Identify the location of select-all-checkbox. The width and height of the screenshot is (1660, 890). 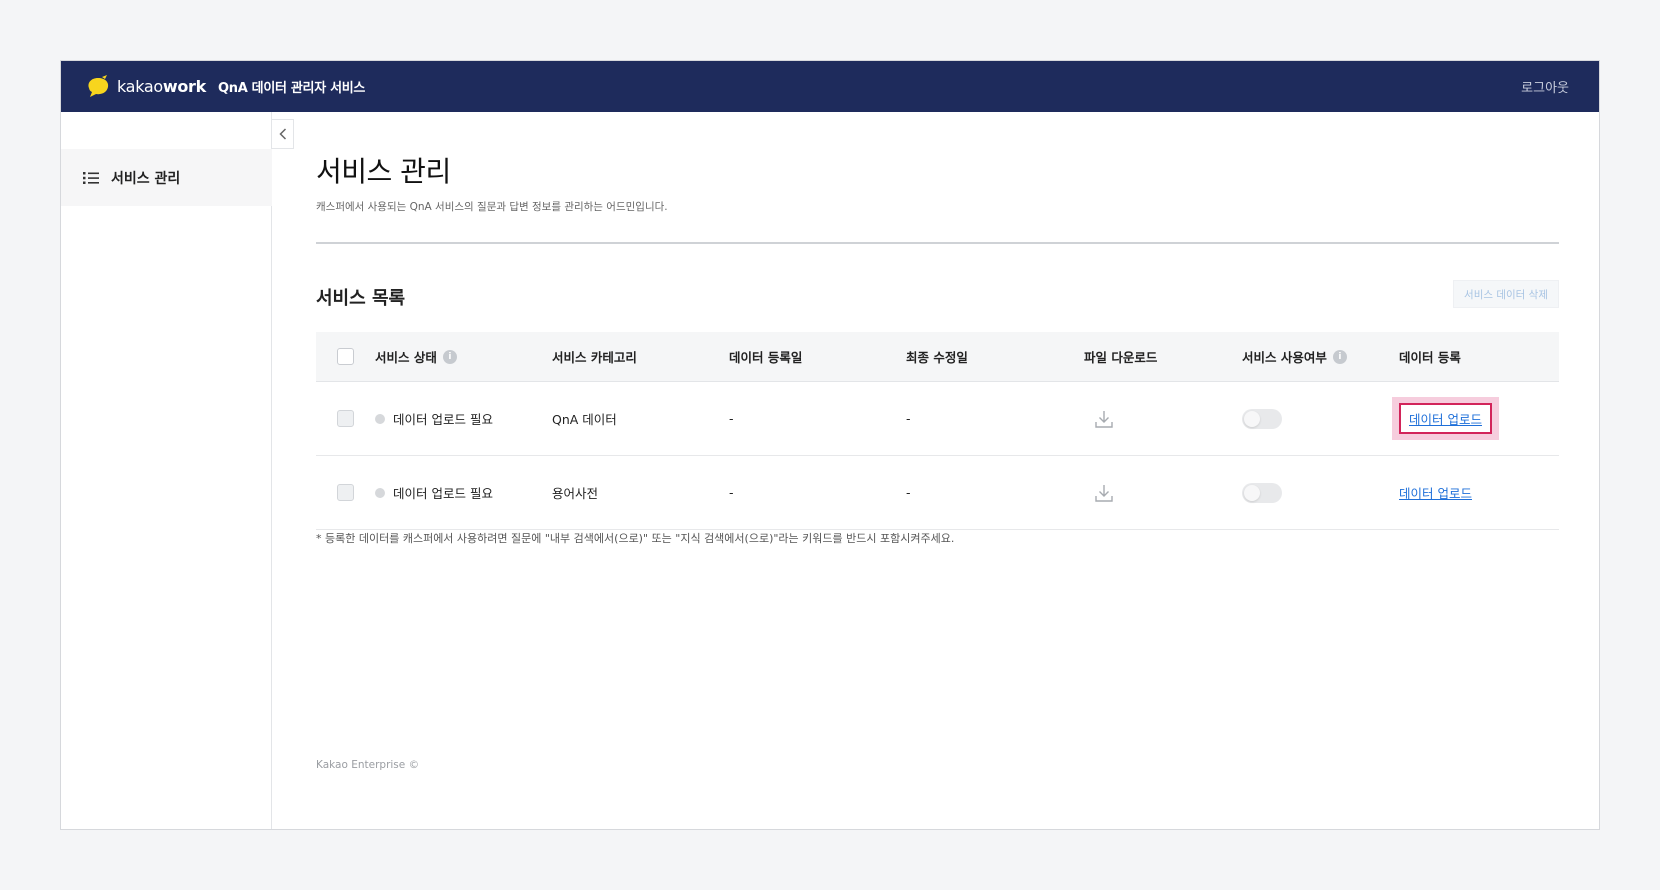
(345, 356).